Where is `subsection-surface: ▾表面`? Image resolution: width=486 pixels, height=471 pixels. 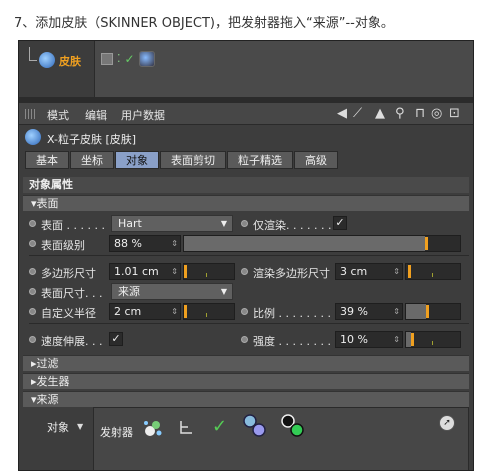 subsection-surface: ▾表面 is located at coordinates (246, 203).